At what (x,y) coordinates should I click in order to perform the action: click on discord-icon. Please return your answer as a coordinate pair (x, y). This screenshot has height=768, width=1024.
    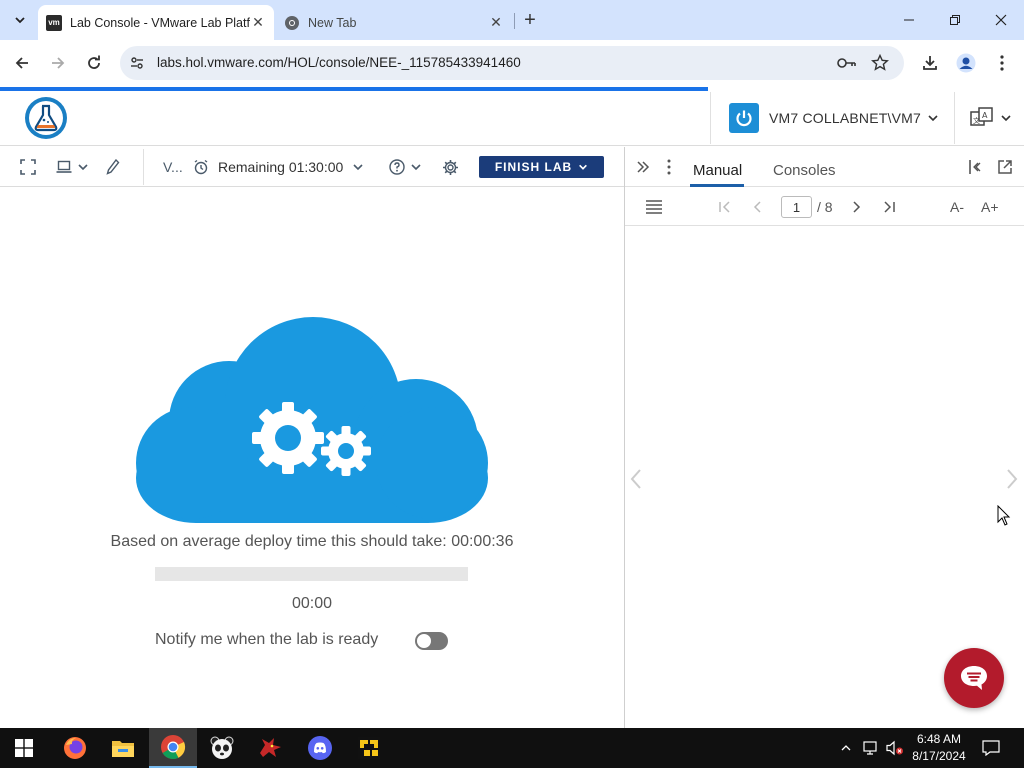
    Looking at the image, I should click on (320, 748).